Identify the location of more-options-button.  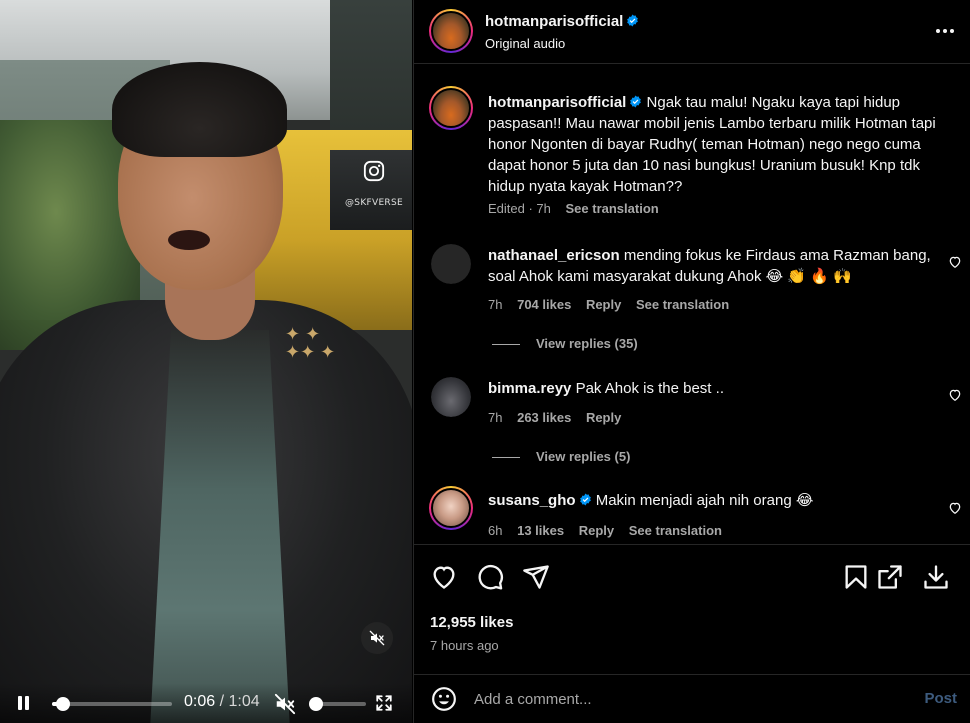
(945, 31).